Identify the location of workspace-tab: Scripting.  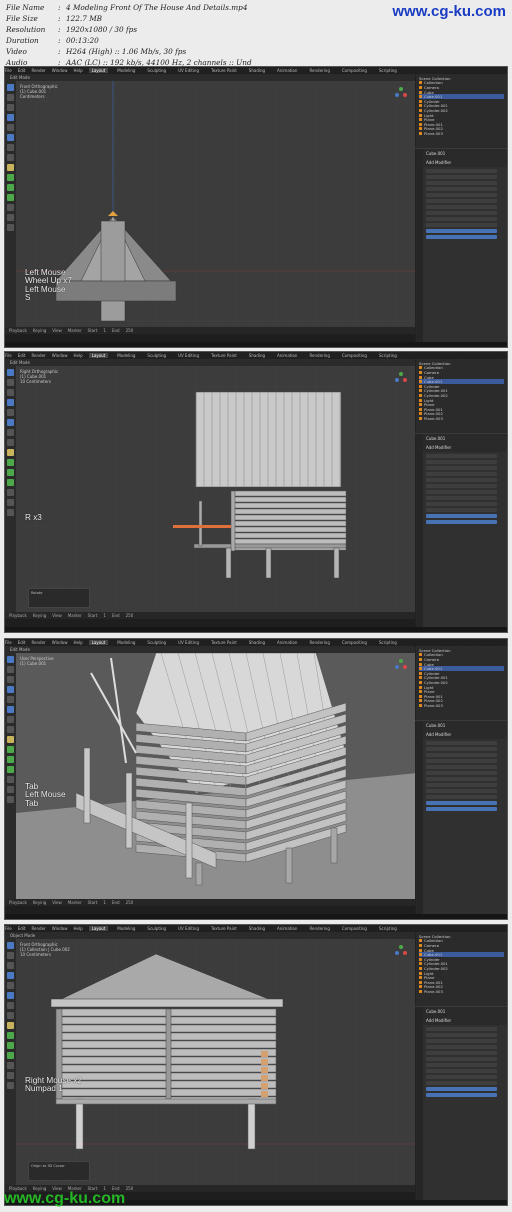
(388, 355).